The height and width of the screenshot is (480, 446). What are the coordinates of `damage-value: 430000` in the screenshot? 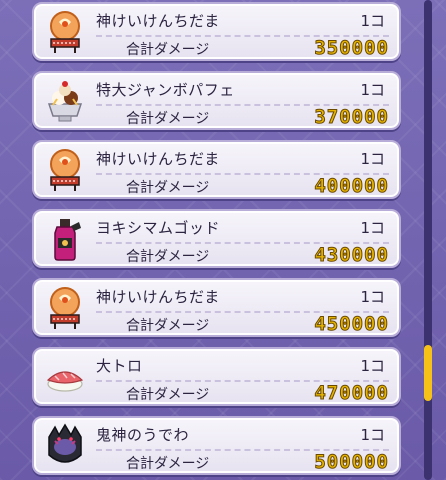 It's located at (351, 255).